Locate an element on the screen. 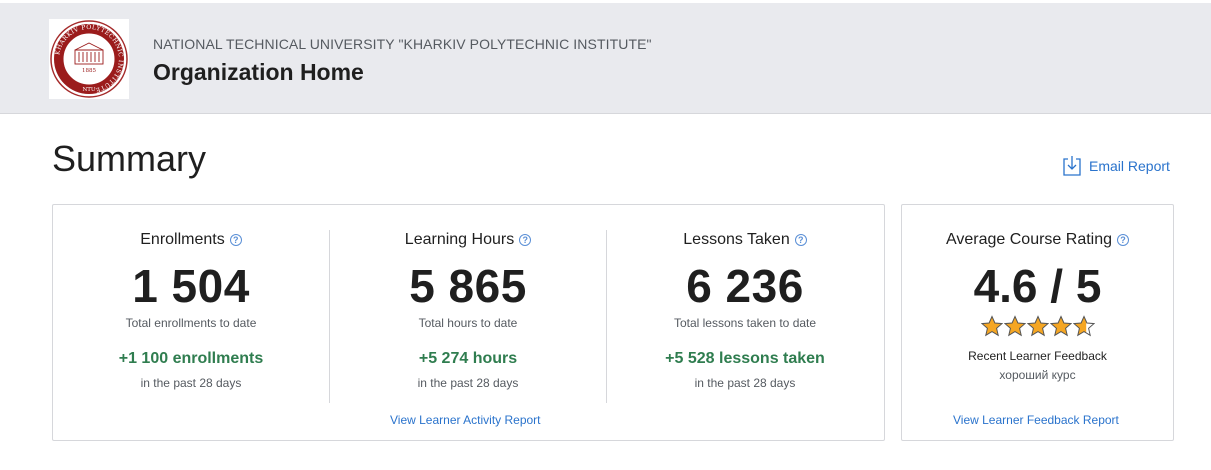 The height and width of the screenshot is (470, 1211). rating-label: Average Course Rating is located at coordinates (1029, 239).